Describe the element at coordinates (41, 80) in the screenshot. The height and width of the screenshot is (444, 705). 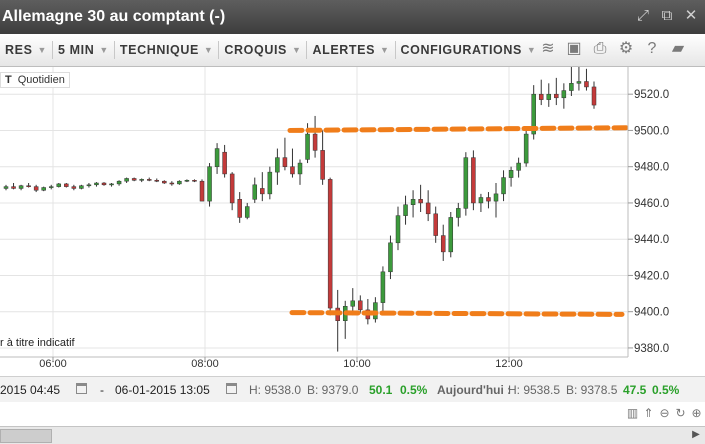
I see `period-value: Quotidien` at that location.